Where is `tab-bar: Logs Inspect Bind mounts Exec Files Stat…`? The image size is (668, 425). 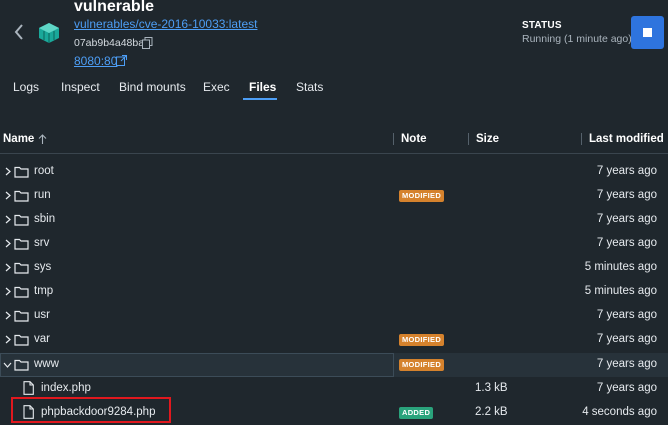
tab-bar: Logs Inspect Bind mounts Exec Files Stat… is located at coordinates (334, 88).